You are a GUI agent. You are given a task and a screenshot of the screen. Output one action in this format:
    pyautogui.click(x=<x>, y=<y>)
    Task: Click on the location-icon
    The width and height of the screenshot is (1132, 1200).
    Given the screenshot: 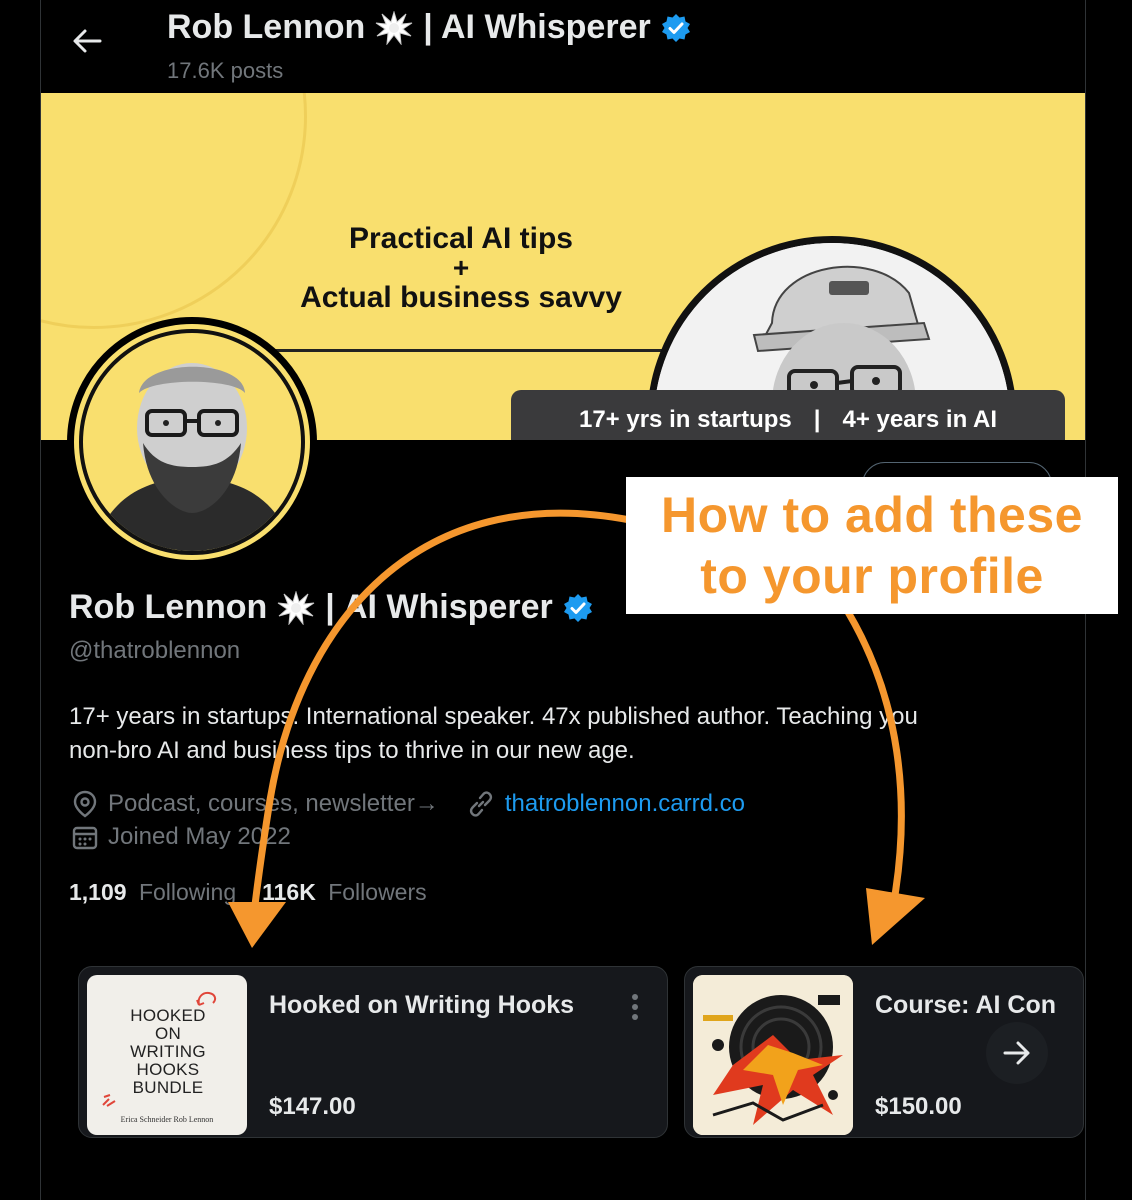 What is the action you would take?
    pyautogui.click(x=85, y=804)
    